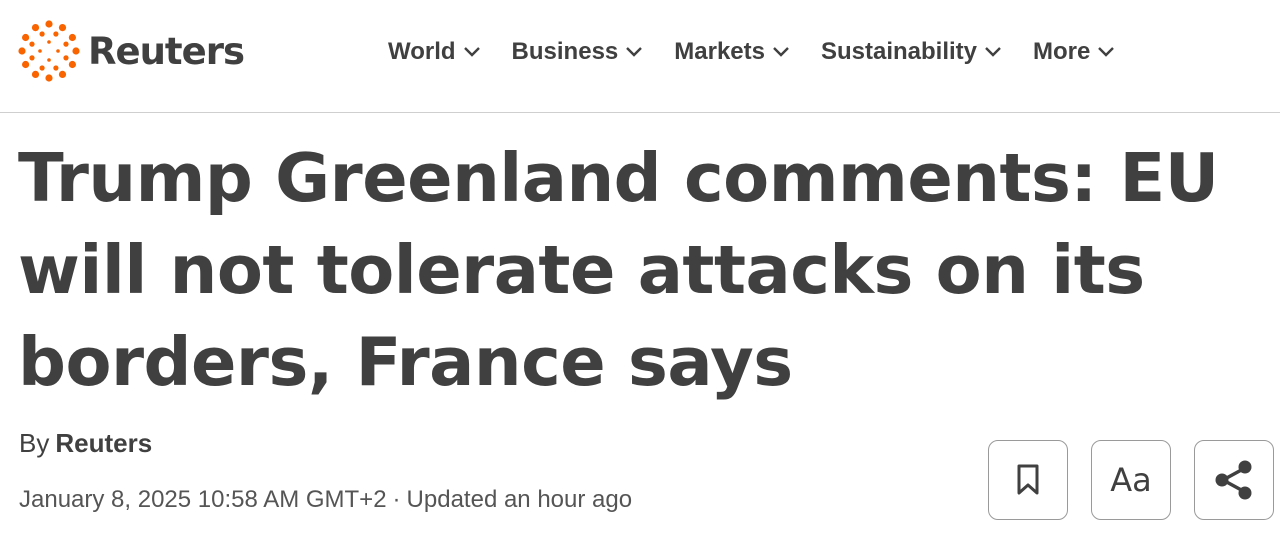 Image resolution: width=1280 pixels, height=541 pixels. I want to click on updated-time: Updated an hour ago, so click(519, 499).